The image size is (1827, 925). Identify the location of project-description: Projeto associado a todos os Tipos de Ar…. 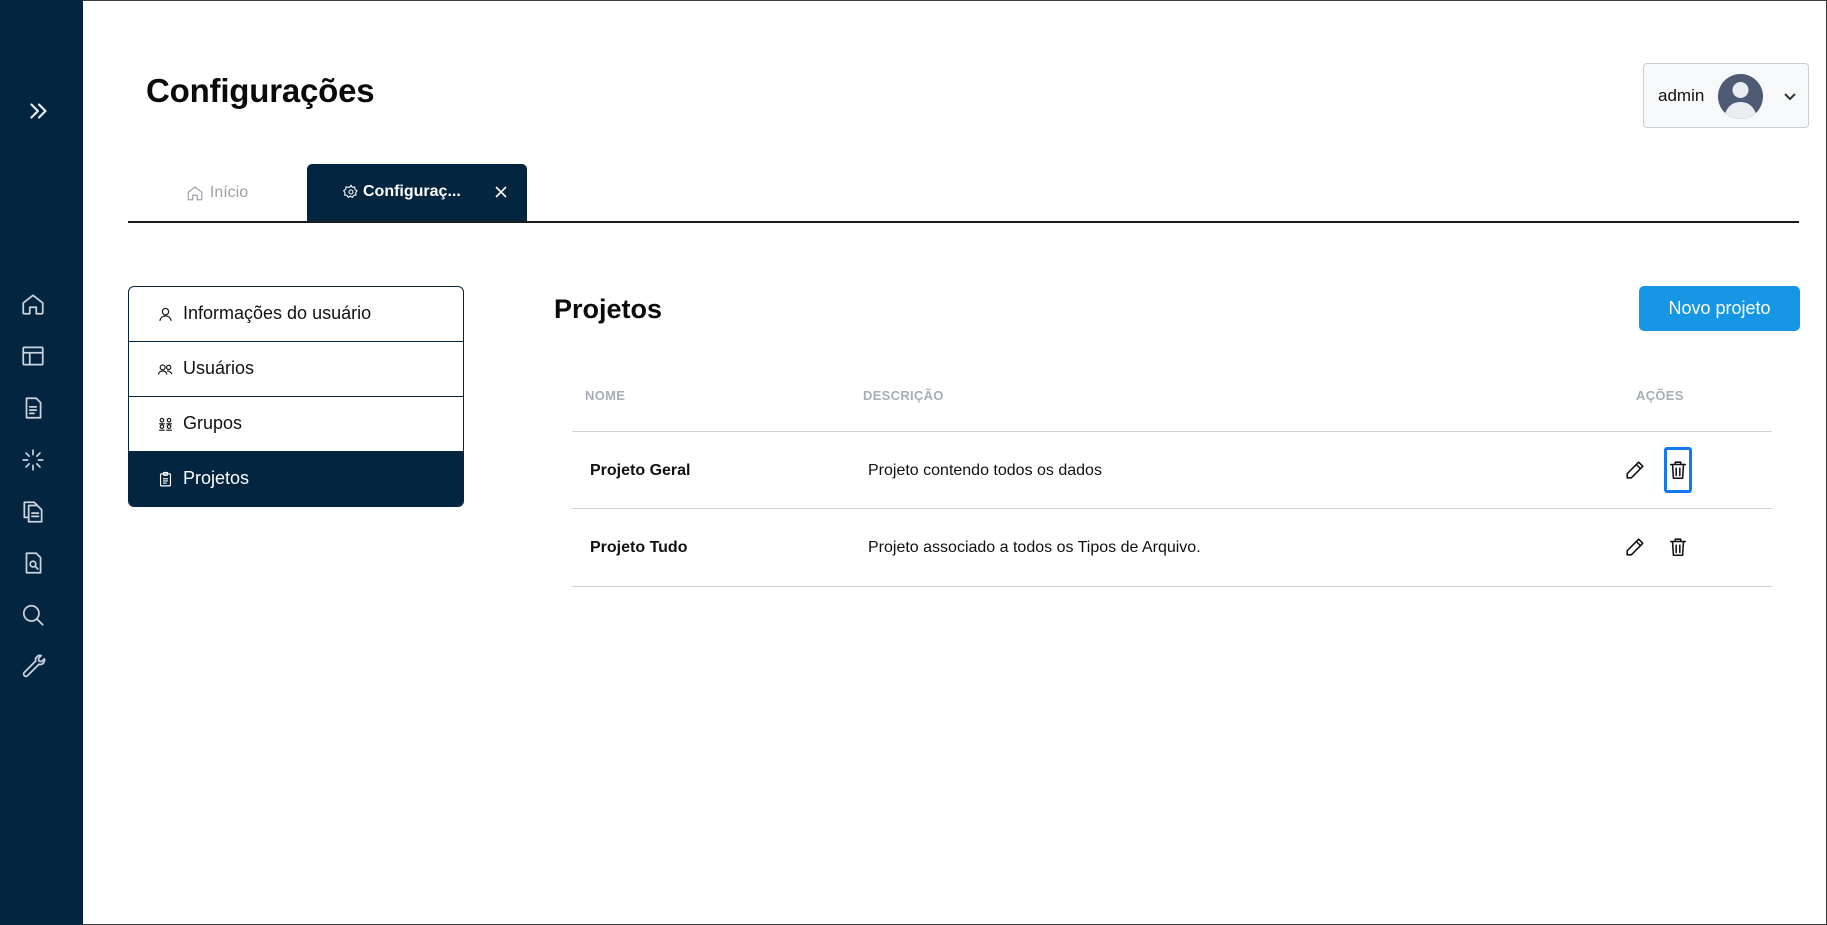
(1034, 547).